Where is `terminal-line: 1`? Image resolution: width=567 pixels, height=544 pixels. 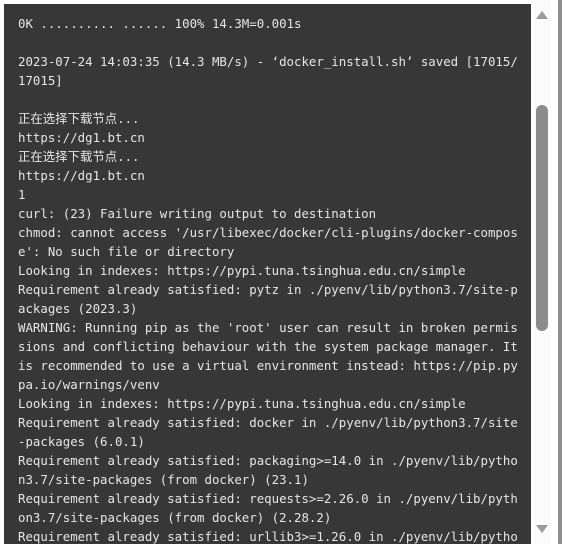
terminal-line: 1 is located at coordinates (22, 194).